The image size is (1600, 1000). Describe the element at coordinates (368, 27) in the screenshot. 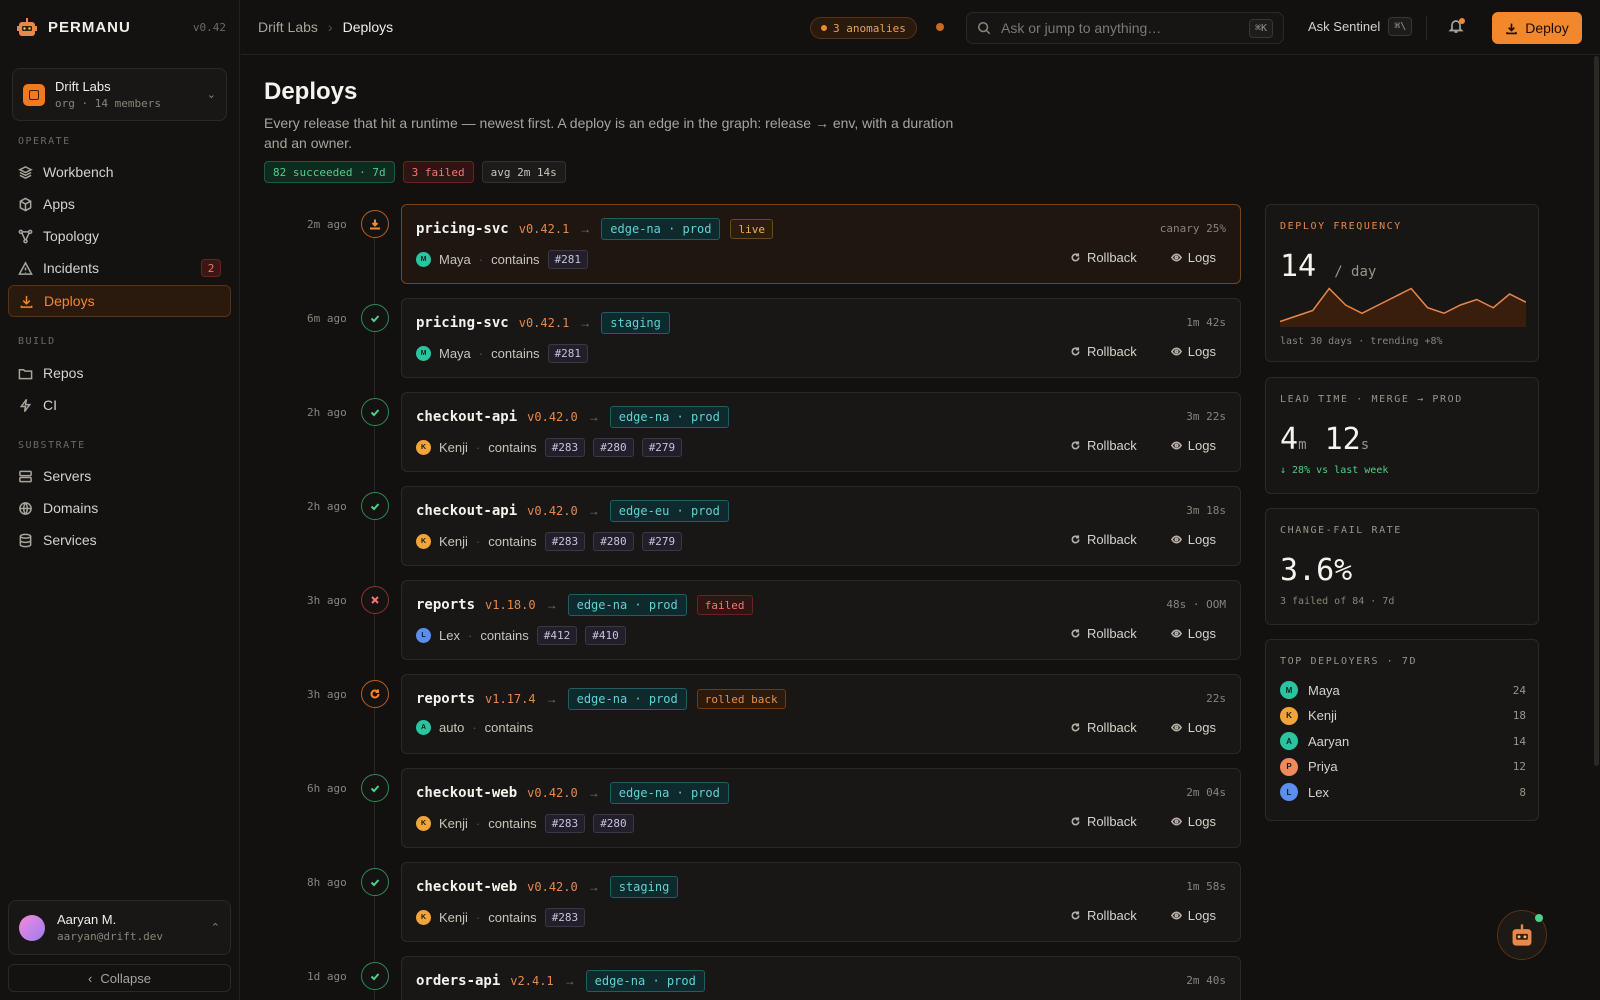

I see `breadcrumb-current: Deploys` at that location.